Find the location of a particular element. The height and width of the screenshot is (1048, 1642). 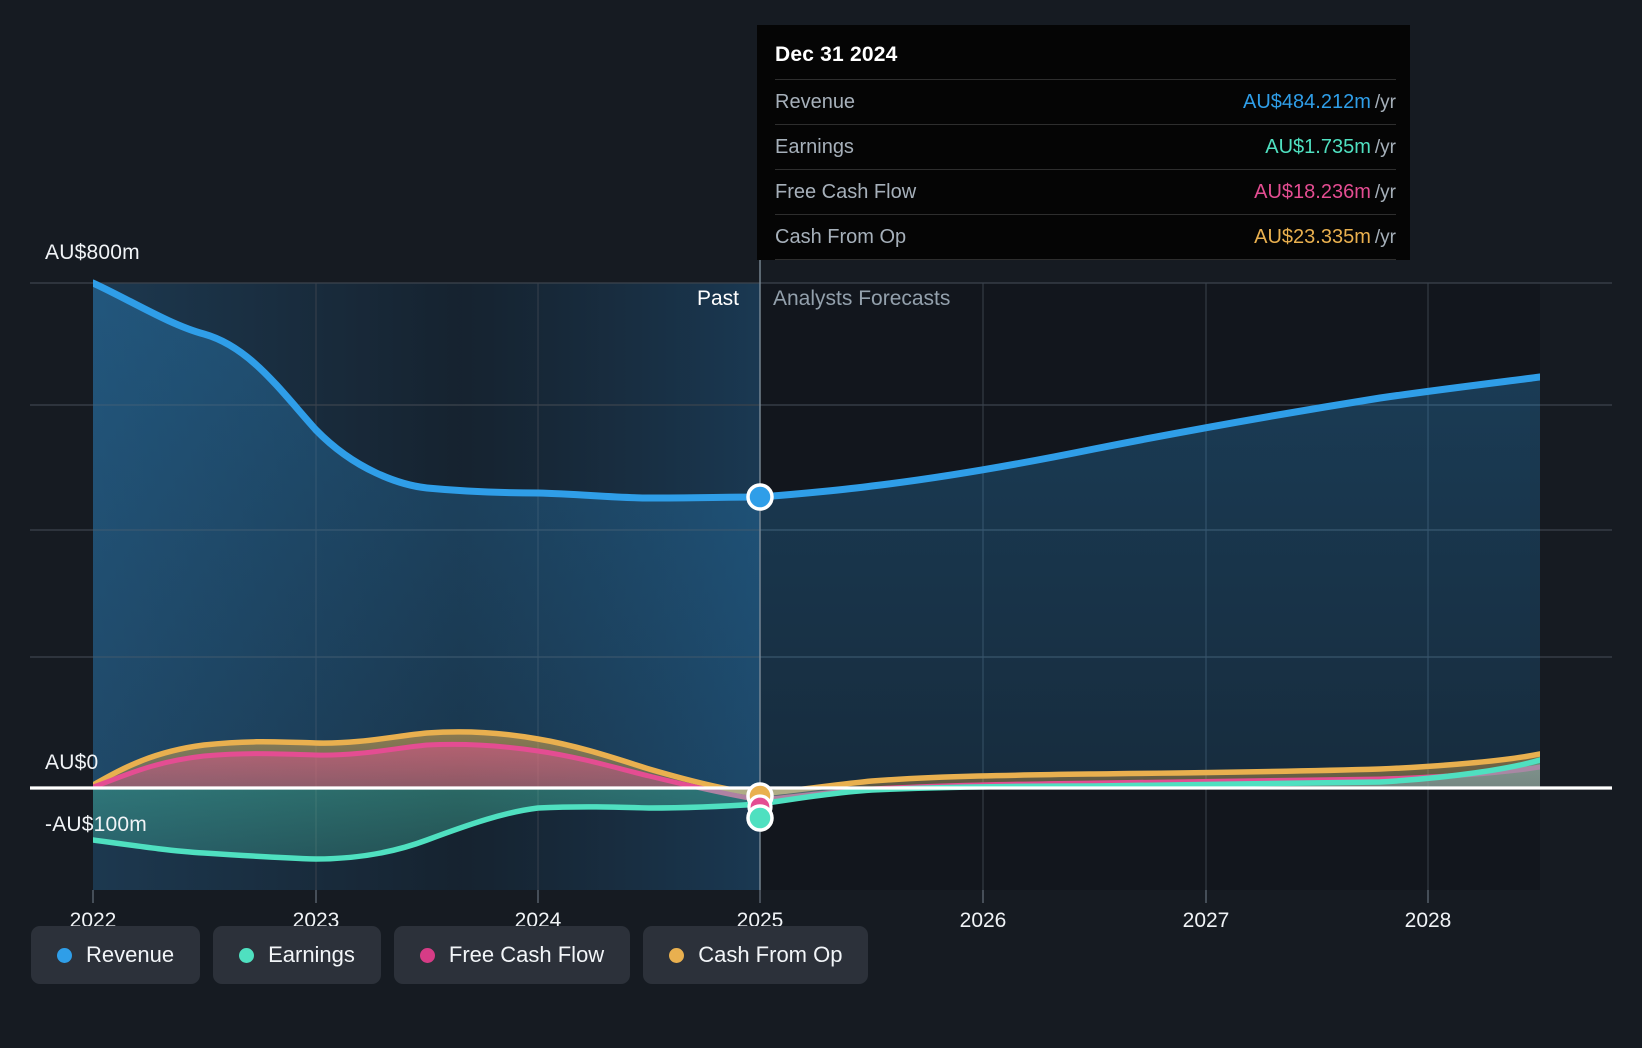

y-axis-label-neg100m: -AU$100m is located at coordinates (96, 824).